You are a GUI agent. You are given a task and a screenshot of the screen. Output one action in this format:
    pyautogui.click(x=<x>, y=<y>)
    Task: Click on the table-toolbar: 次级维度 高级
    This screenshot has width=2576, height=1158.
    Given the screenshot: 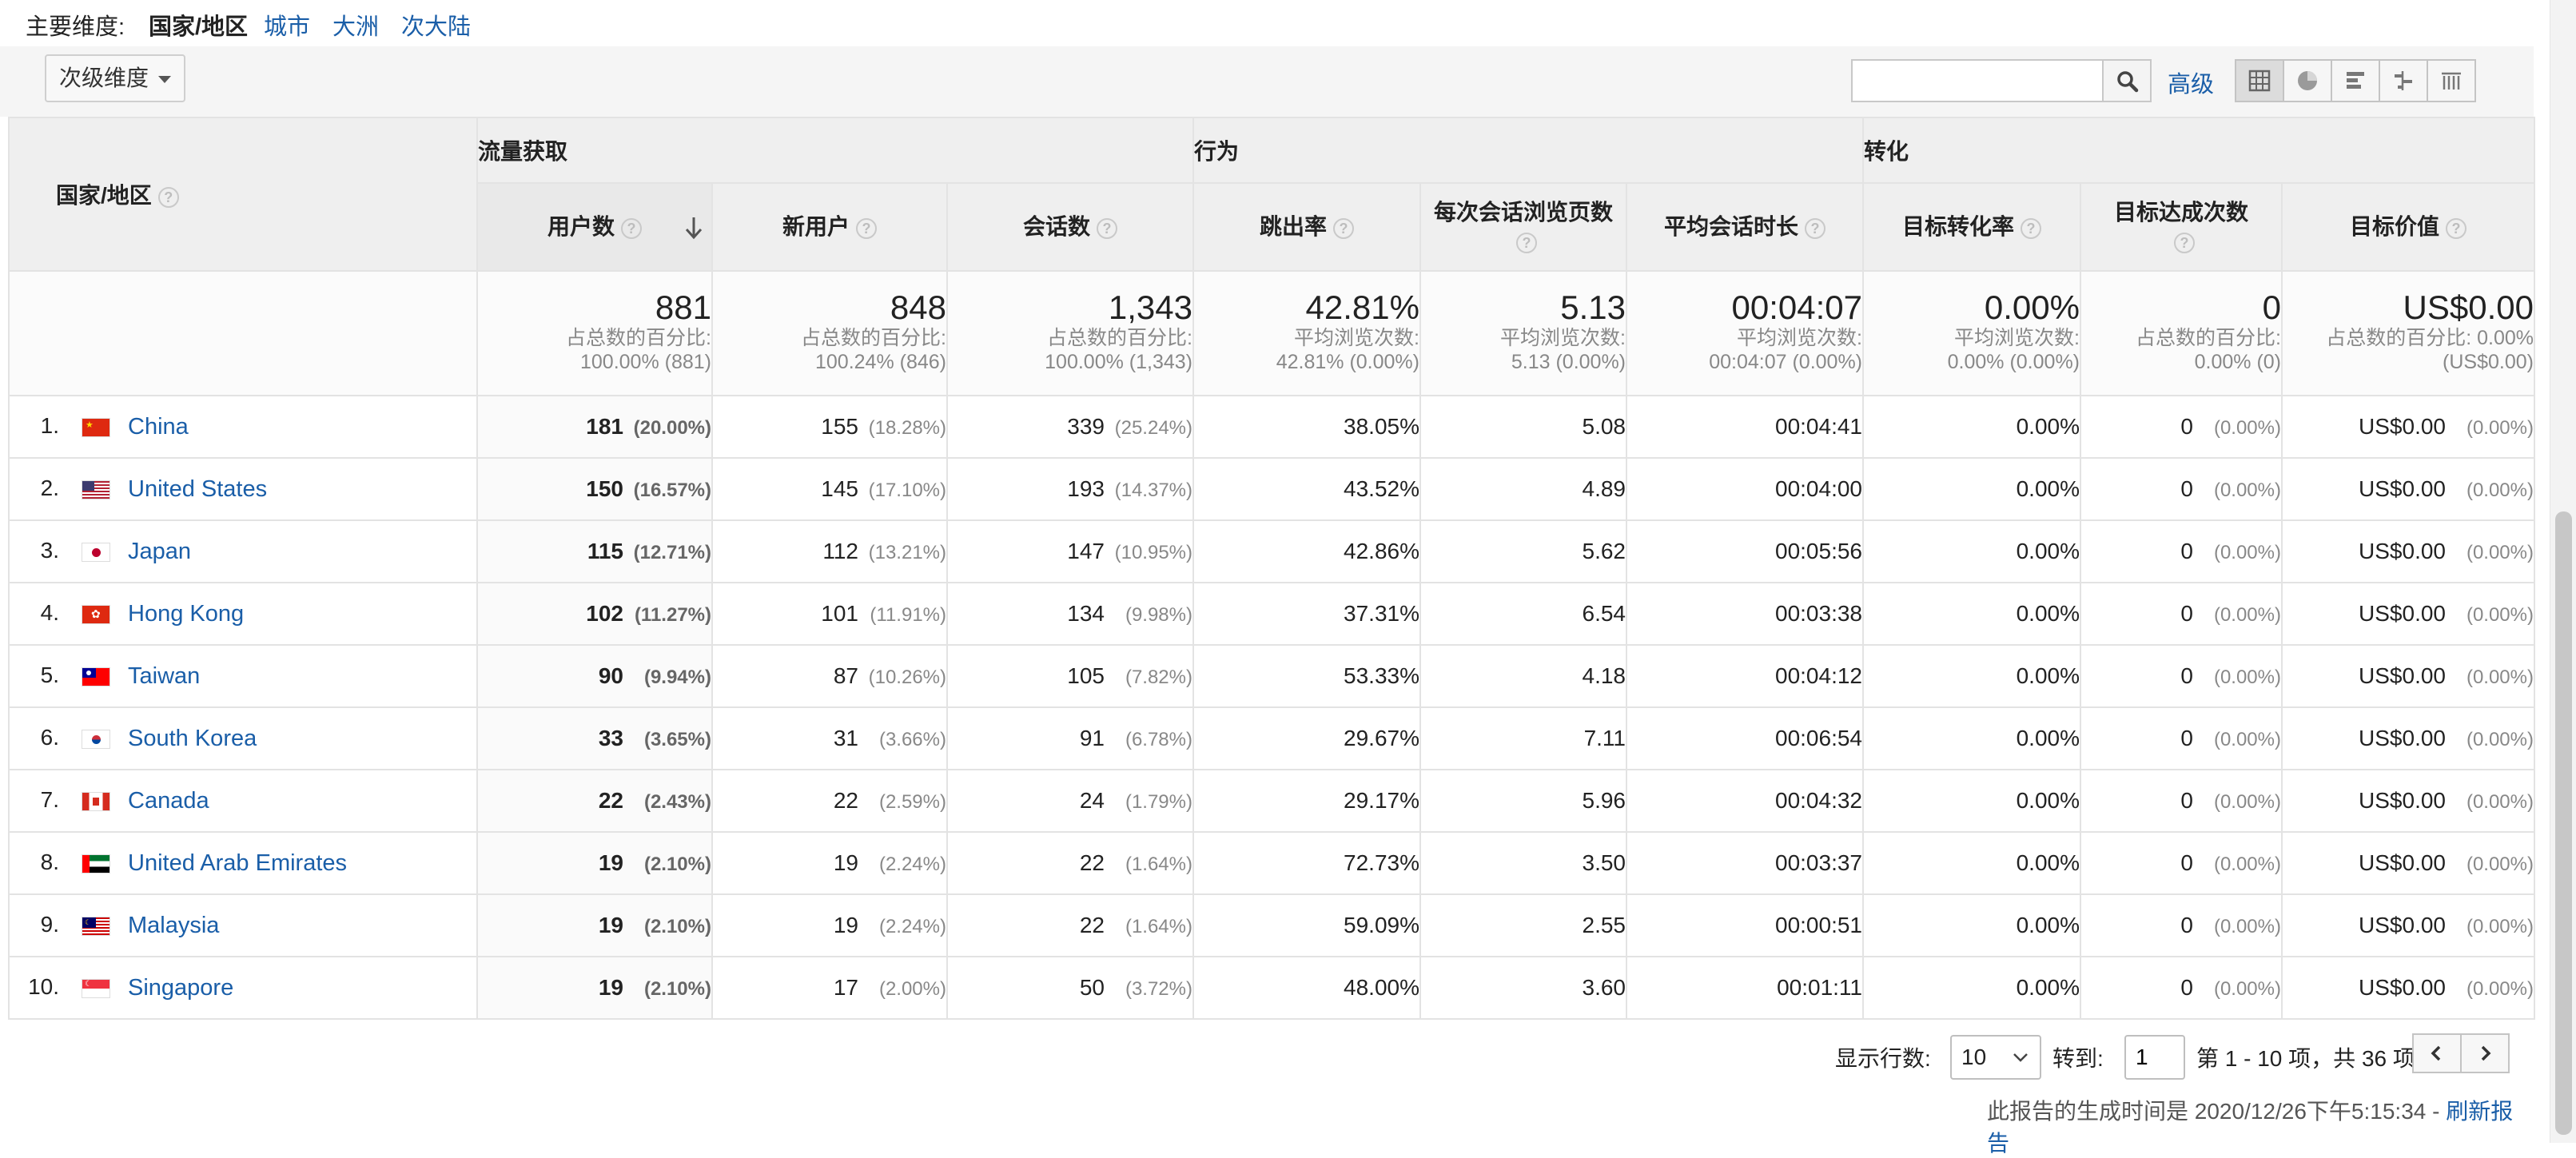 What is the action you would take?
    pyautogui.click(x=1267, y=81)
    